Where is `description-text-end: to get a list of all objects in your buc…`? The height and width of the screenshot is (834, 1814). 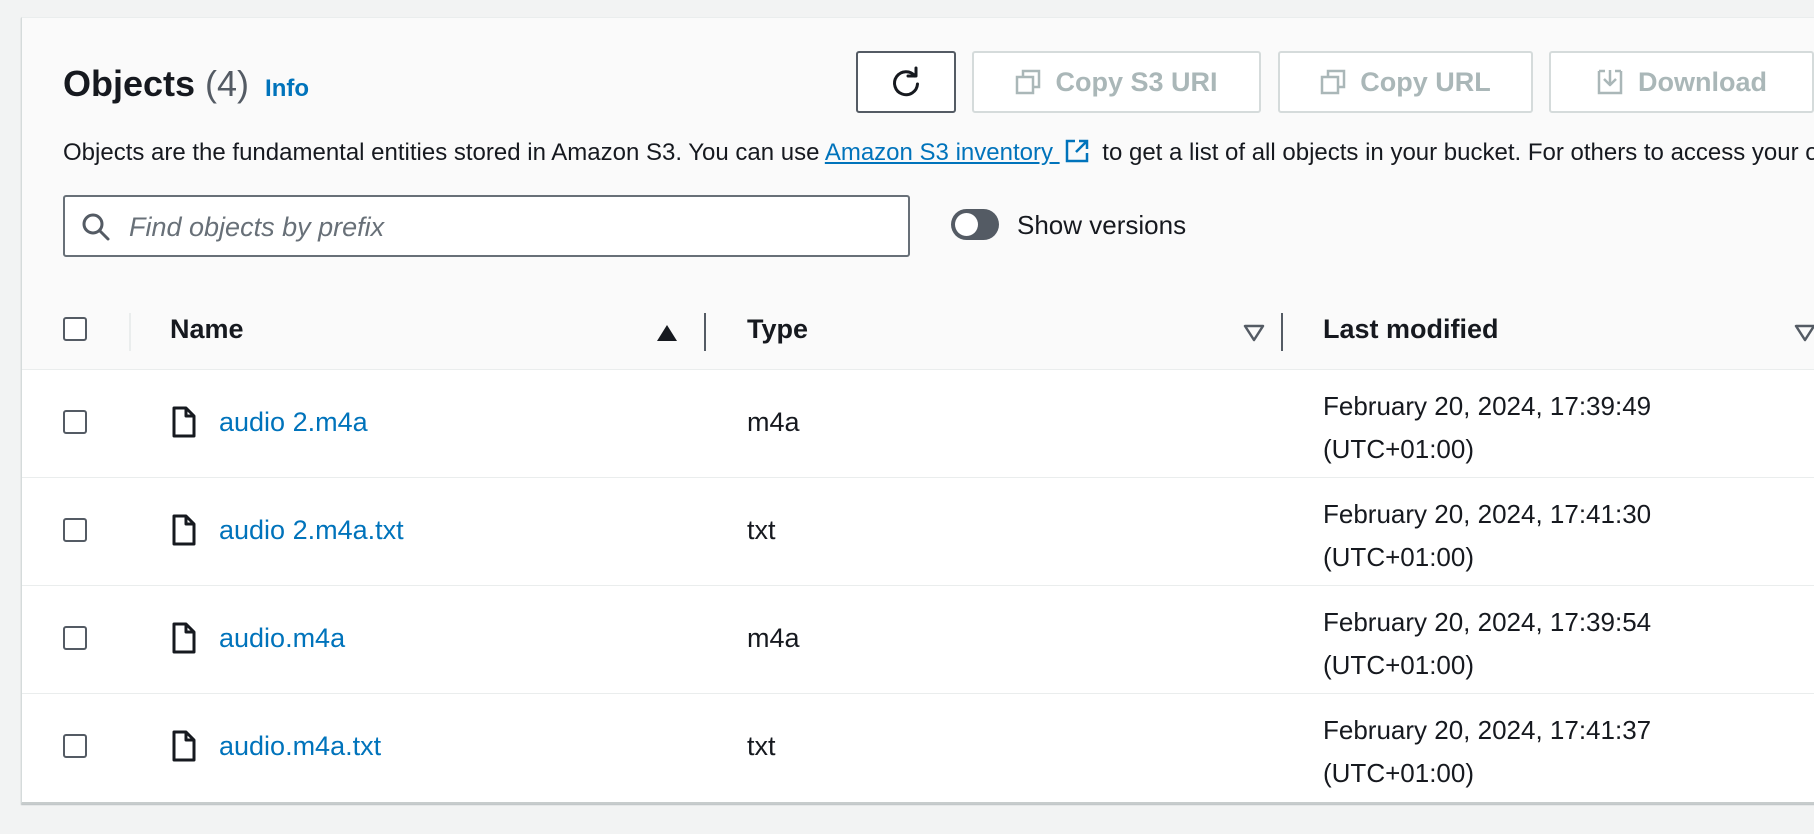 description-text-end: to get a list of all objects in your buc… is located at coordinates (1454, 152).